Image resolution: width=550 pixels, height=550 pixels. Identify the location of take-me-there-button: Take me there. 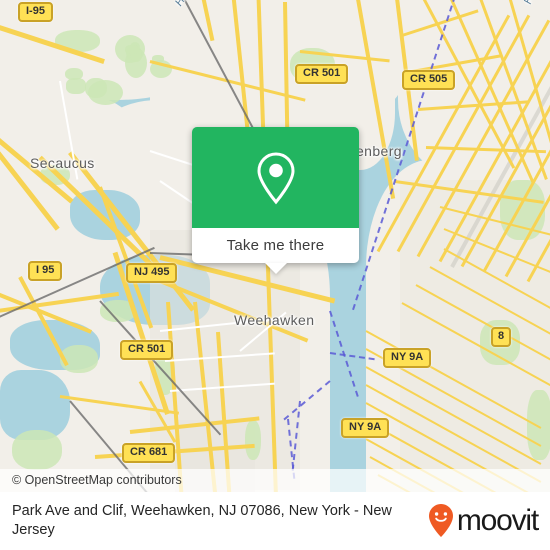
(276, 245).